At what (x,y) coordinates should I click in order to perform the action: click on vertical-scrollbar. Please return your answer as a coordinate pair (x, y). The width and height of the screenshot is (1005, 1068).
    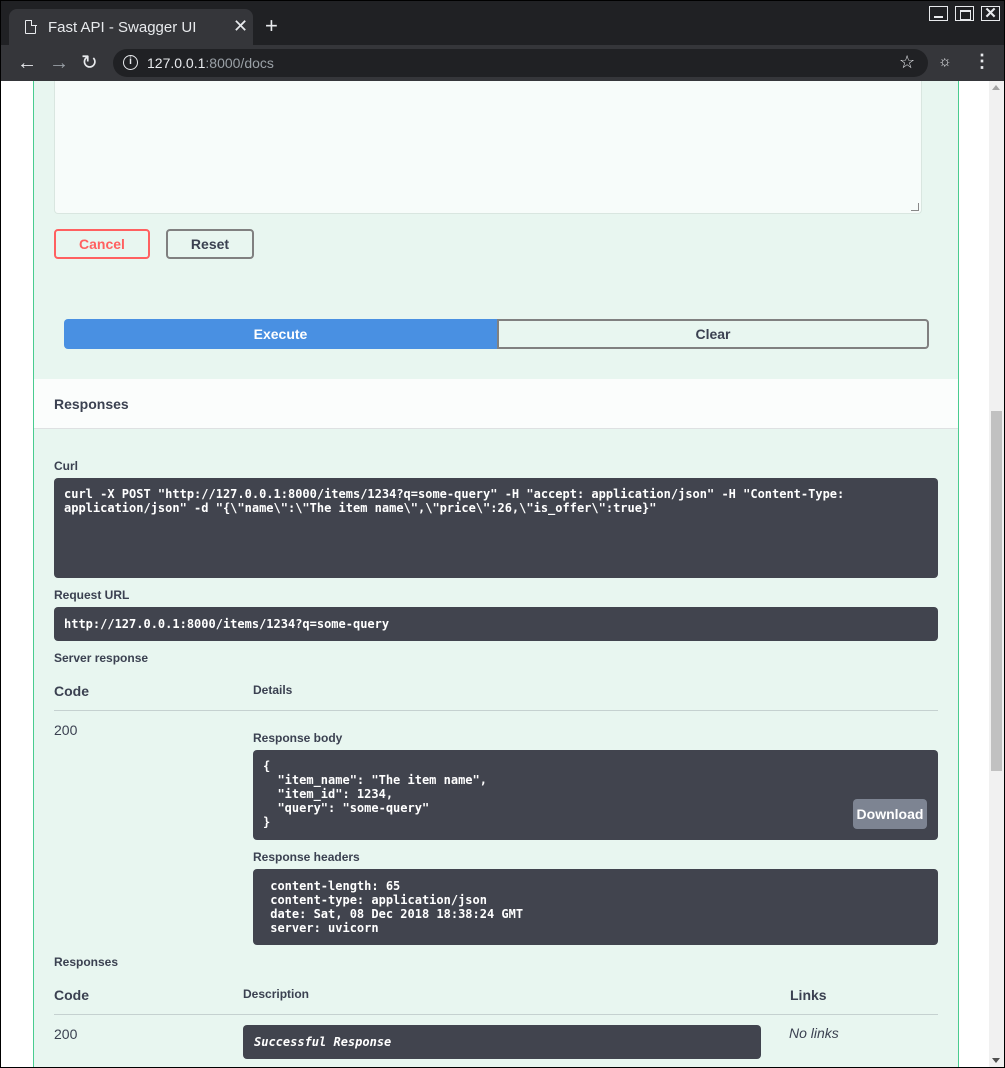
    Looking at the image, I should click on (996, 574).